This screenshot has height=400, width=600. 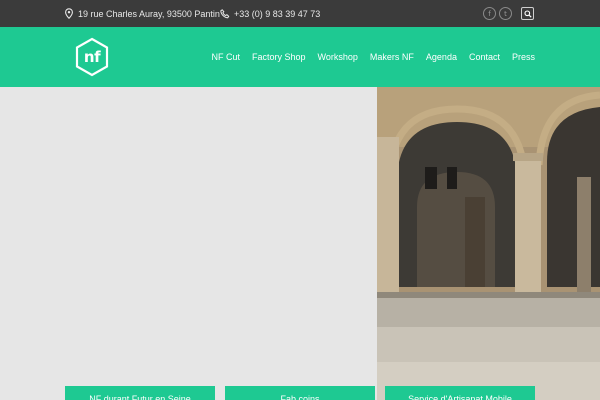 I want to click on nav-item-agenda: Agenda, so click(x=441, y=57).